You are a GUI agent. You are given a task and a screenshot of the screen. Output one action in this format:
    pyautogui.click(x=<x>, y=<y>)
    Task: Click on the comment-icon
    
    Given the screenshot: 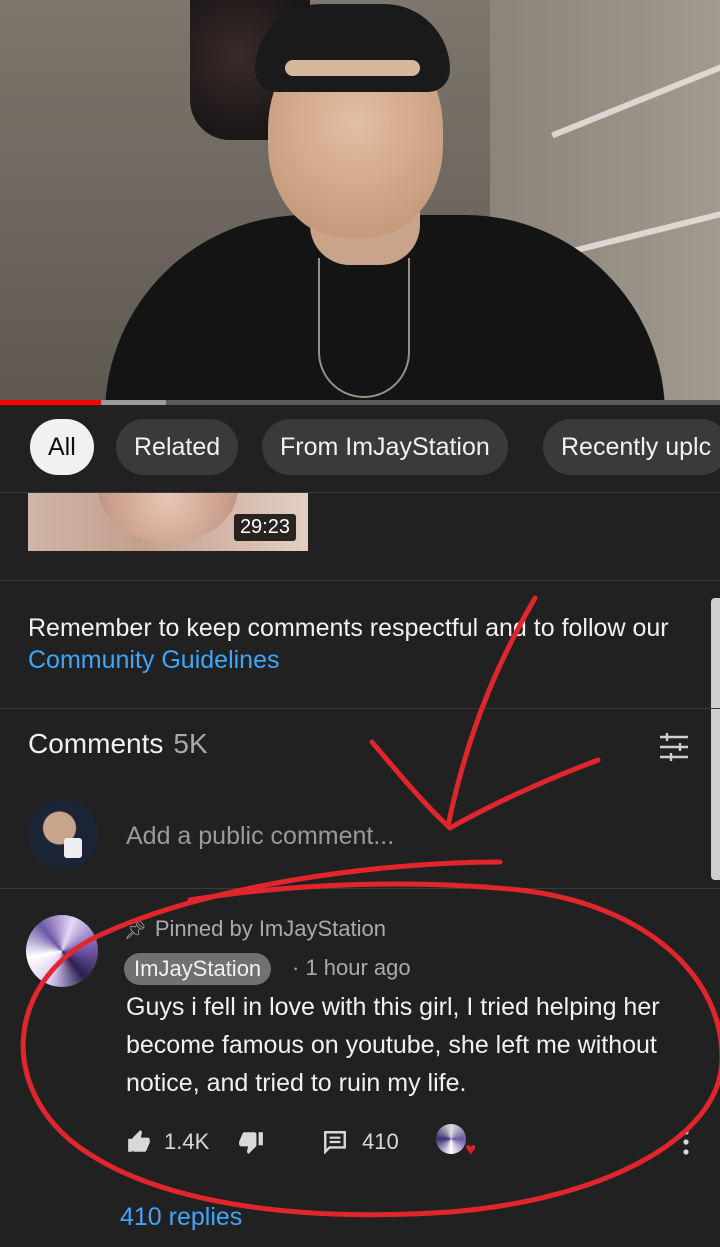 What is the action you would take?
    pyautogui.click(x=335, y=1143)
    